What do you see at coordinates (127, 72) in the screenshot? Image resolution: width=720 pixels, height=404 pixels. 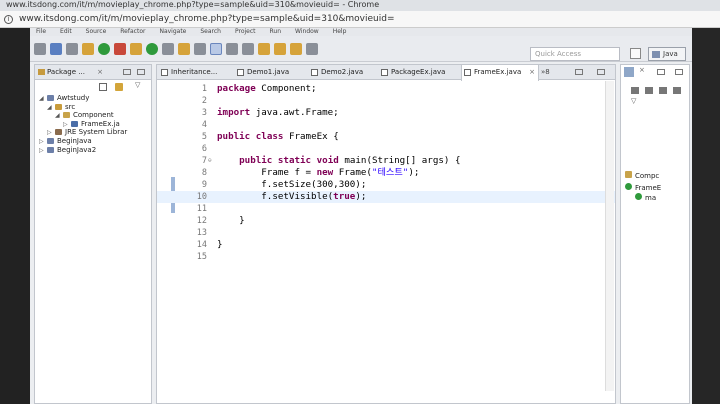 I see `minimize-icon` at bounding box center [127, 72].